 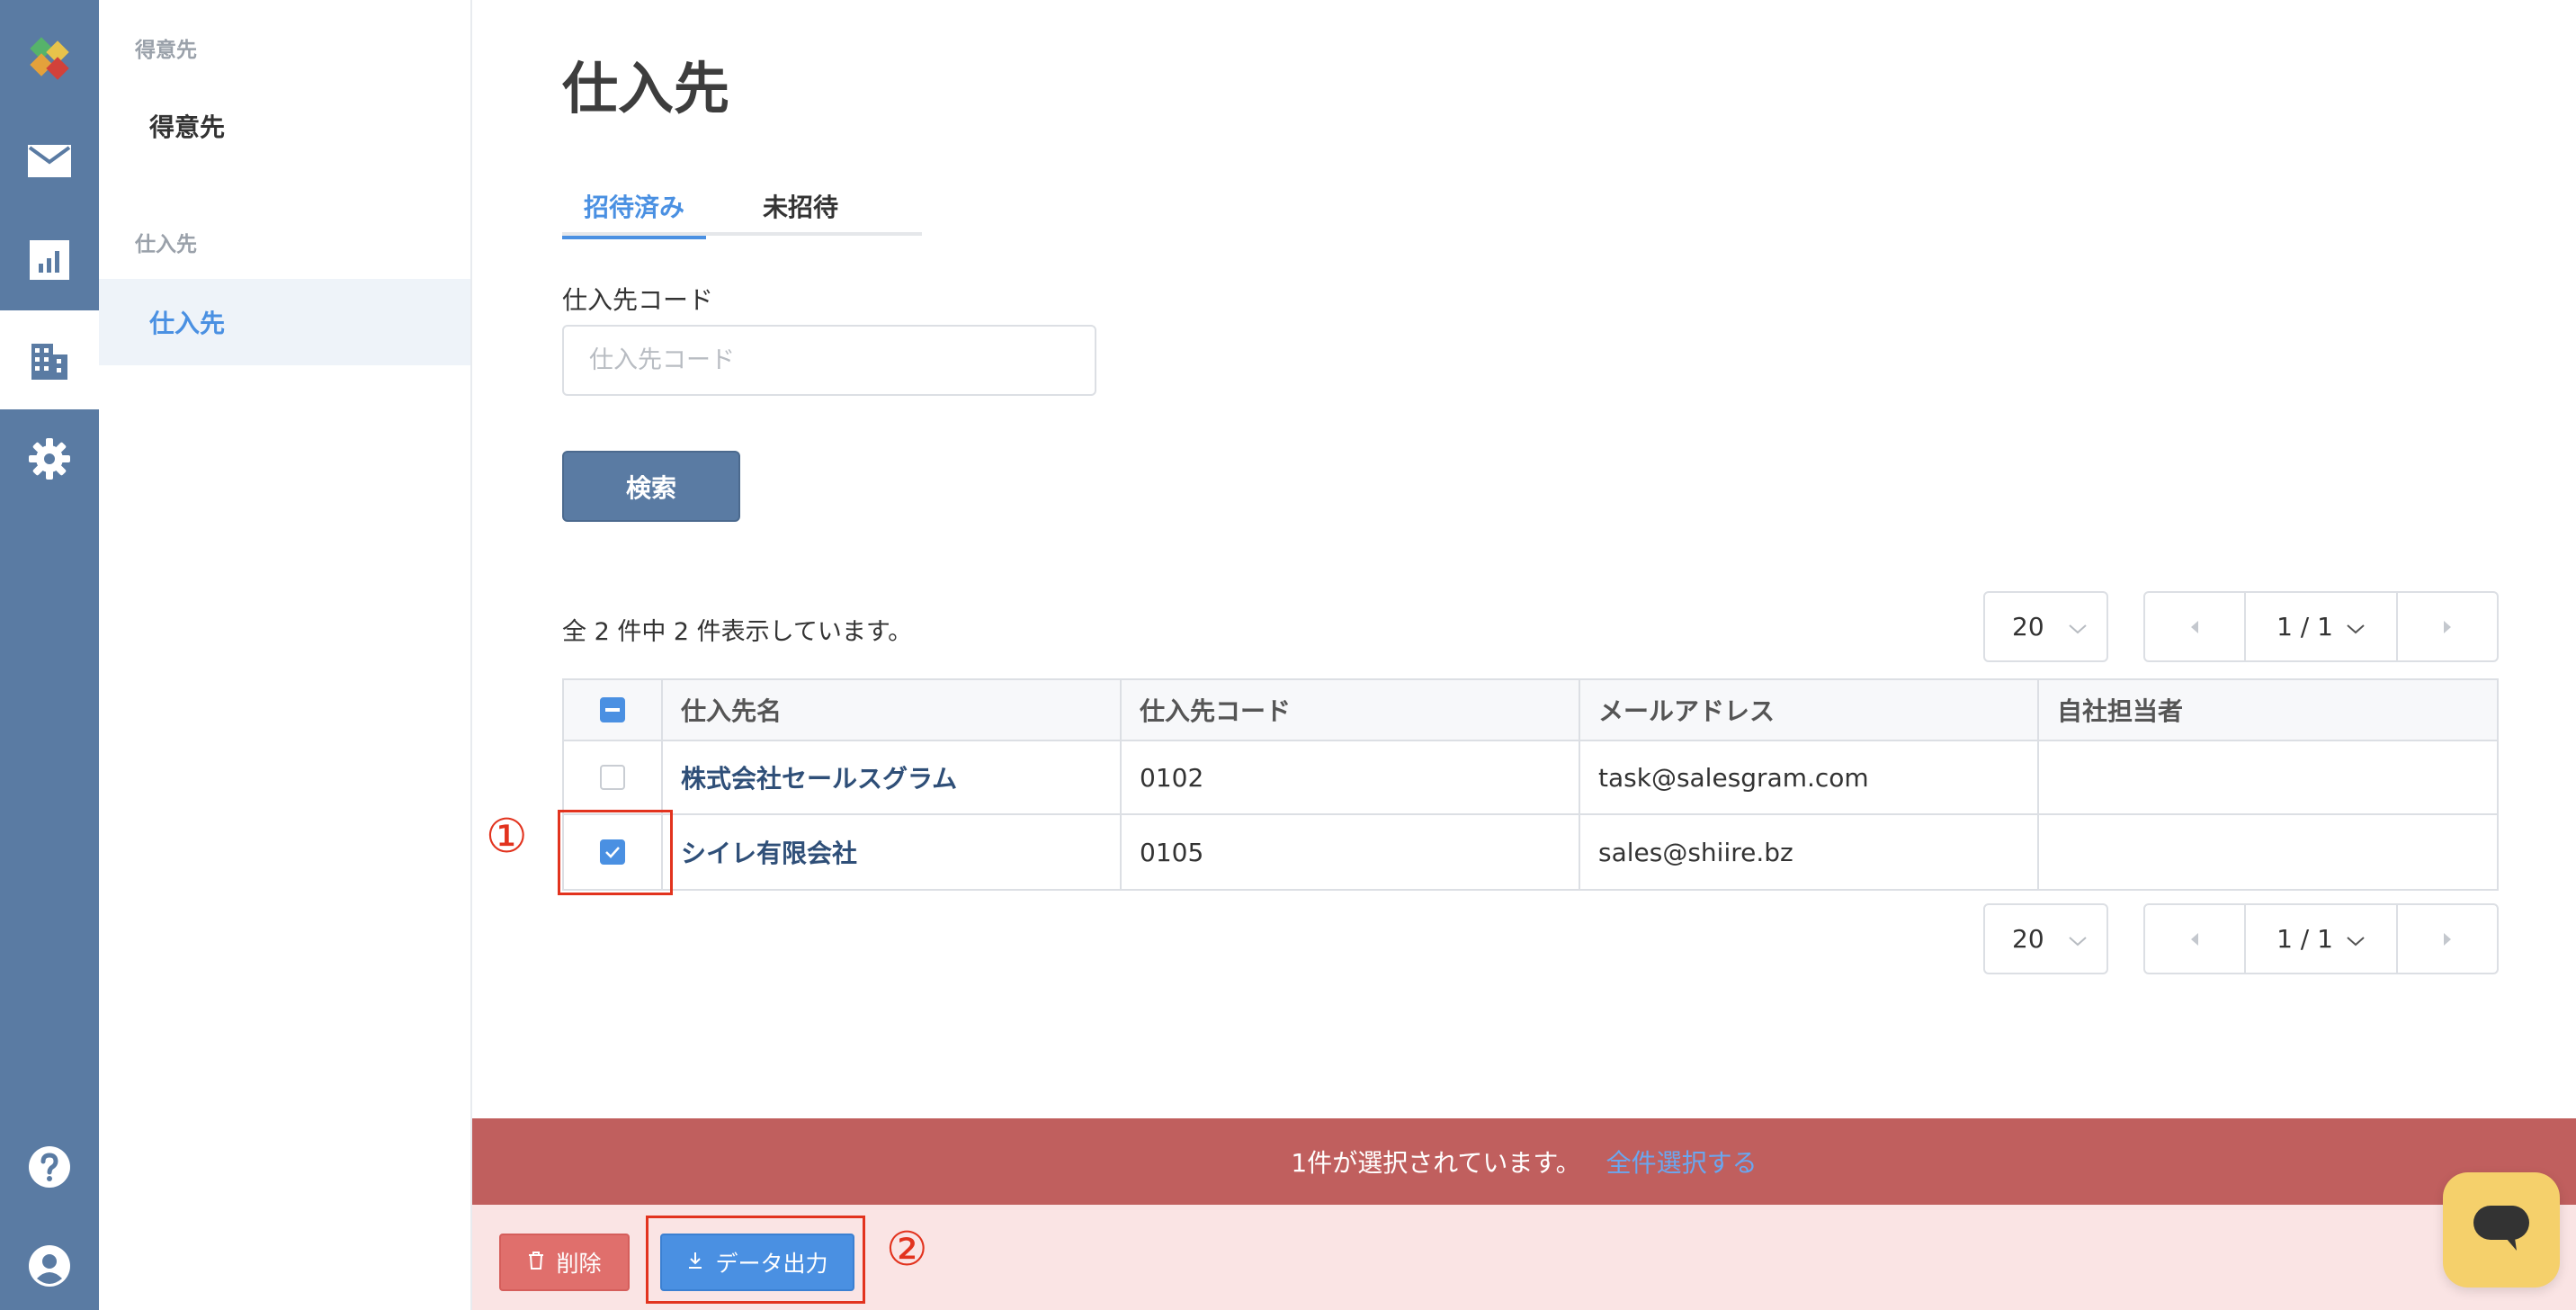 I want to click on pager-top: 20 1 / 1, so click(x=2241, y=626).